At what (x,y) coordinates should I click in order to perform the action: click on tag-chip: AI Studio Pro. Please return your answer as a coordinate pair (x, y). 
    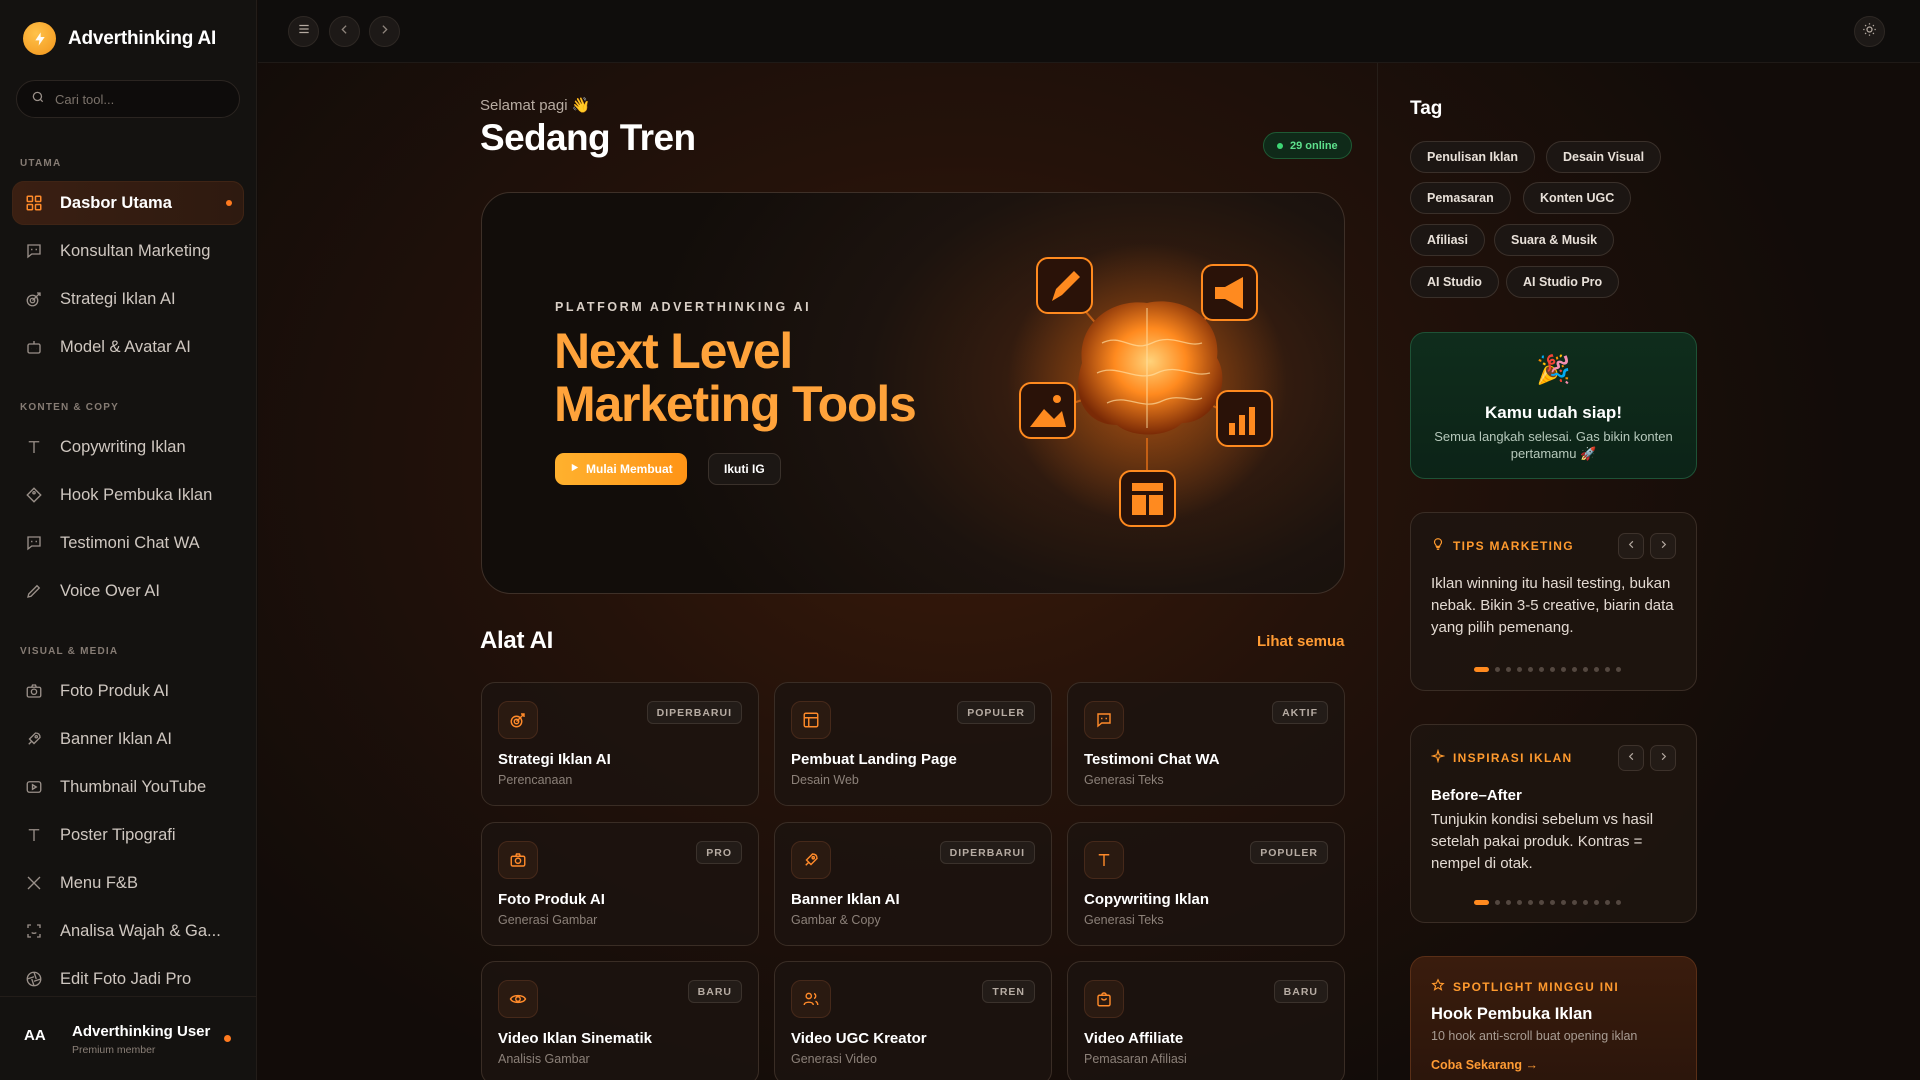
    Looking at the image, I should click on (1563, 282).